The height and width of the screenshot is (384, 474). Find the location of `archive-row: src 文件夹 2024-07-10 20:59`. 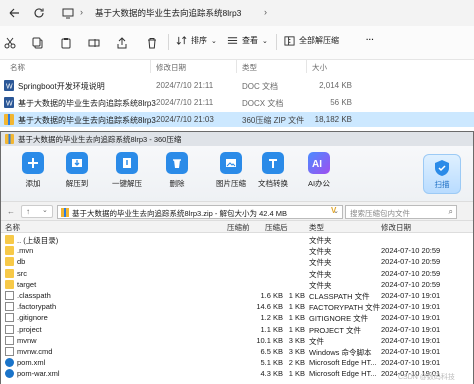

archive-row: src 文件夹 2024-07-10 20:59 is located at coordinates (237, 273).